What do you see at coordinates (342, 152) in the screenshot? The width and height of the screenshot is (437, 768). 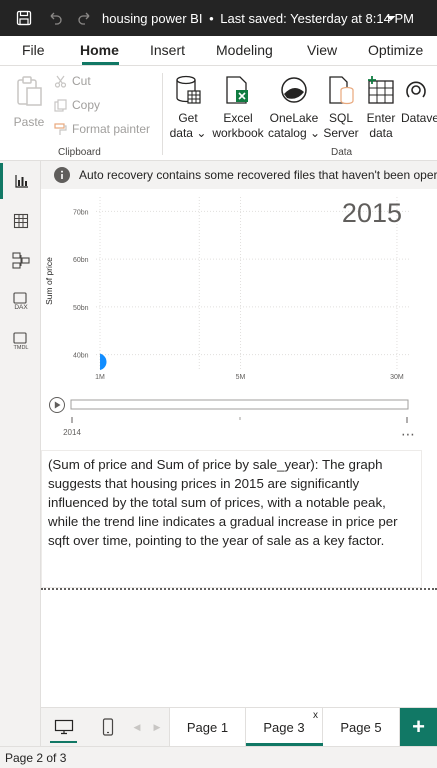 I see `data-group-label: Data` at bounding box center [342, 152].